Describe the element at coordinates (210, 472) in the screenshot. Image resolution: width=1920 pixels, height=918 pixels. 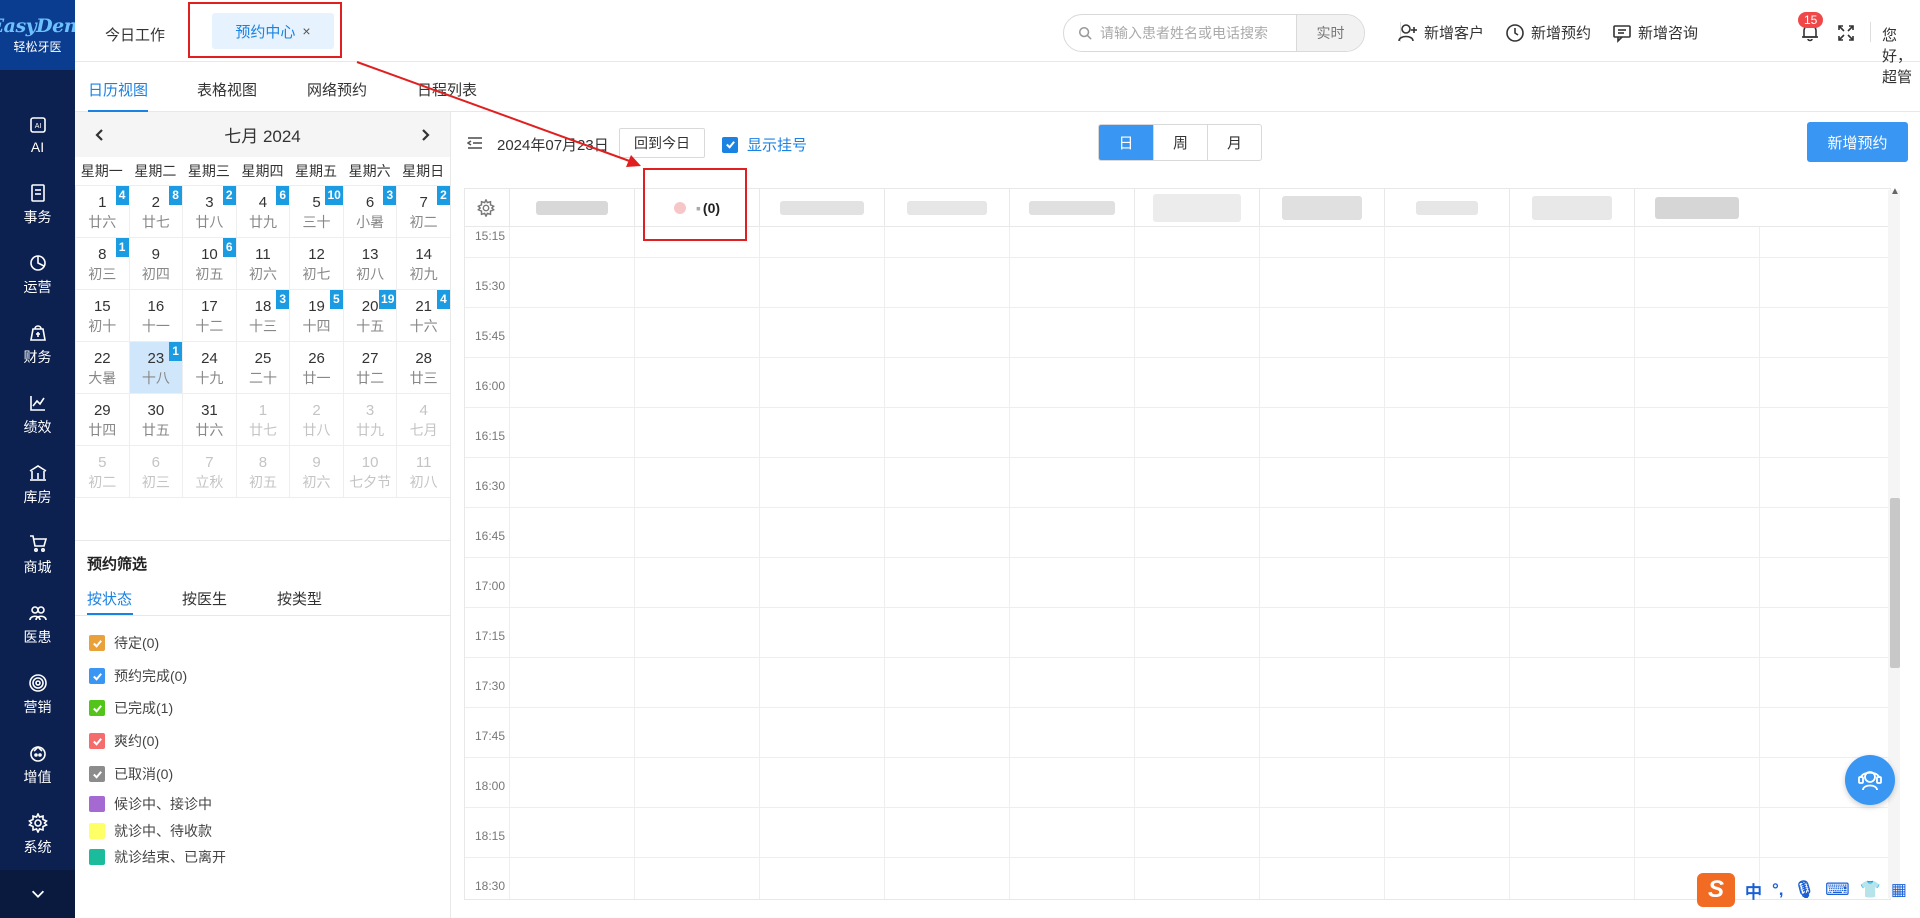
I see `calendar-day: 7 立秋` at that location.